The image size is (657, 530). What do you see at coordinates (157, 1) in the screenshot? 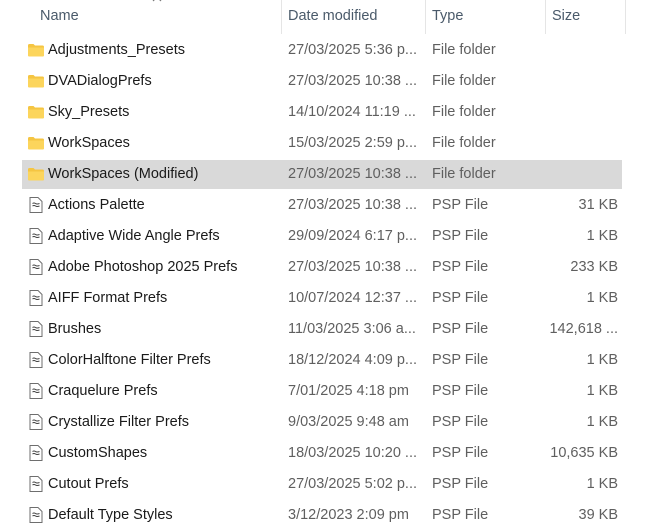
I see `sort-ascending-icon` at bounding box center [157, 1].